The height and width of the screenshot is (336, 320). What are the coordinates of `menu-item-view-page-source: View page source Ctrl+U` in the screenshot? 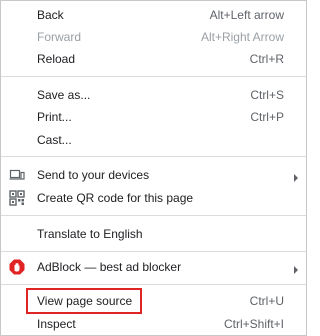 It's located at (153, 301).